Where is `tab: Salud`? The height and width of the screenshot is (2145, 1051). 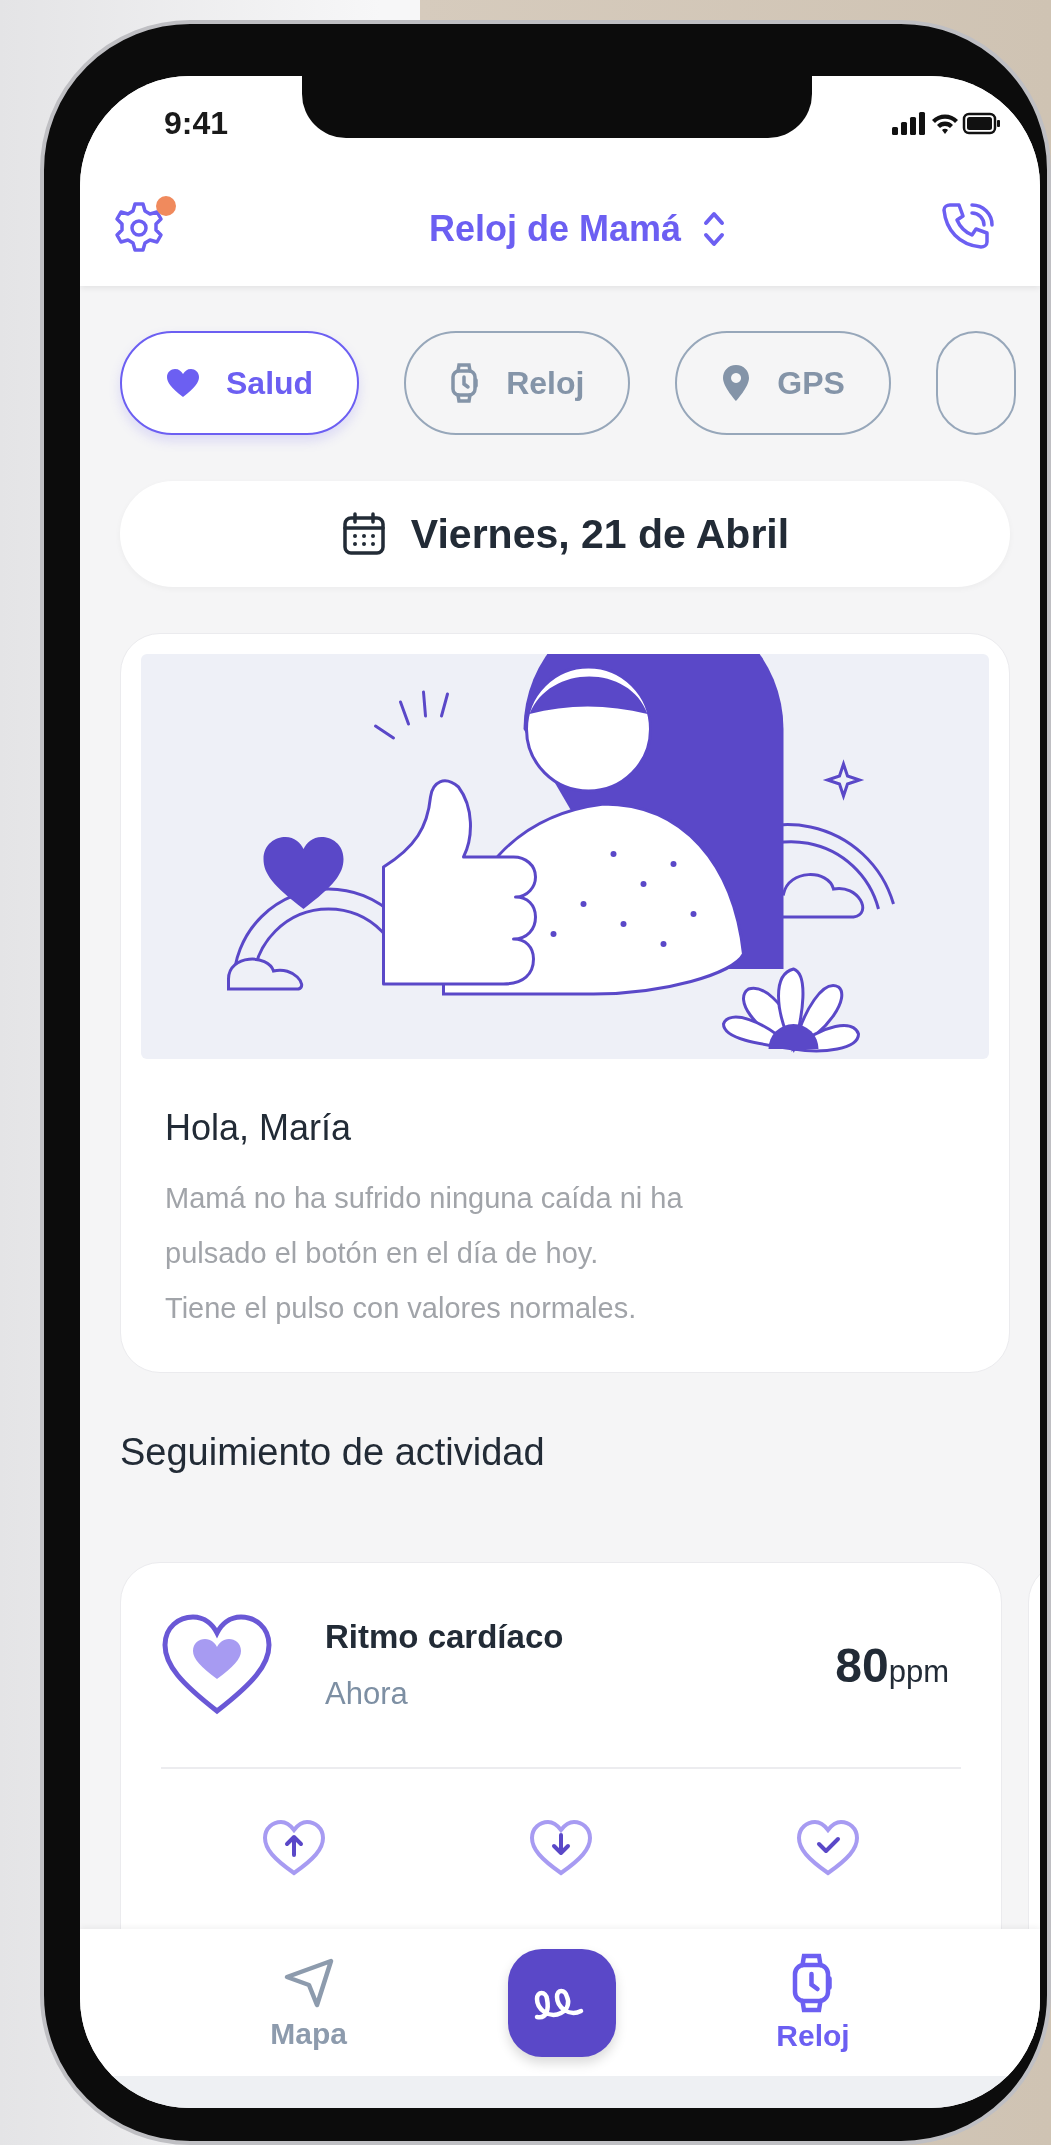
tab: Salud is located at coordinates (240, 383).